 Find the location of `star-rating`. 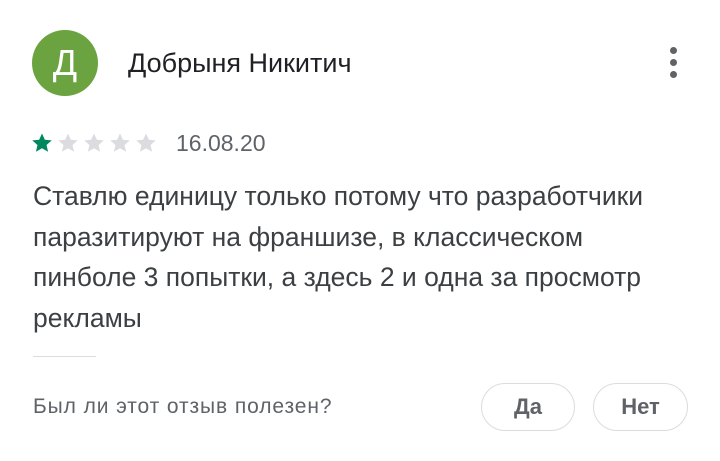

star-rating is located at coordinates (94, 143).